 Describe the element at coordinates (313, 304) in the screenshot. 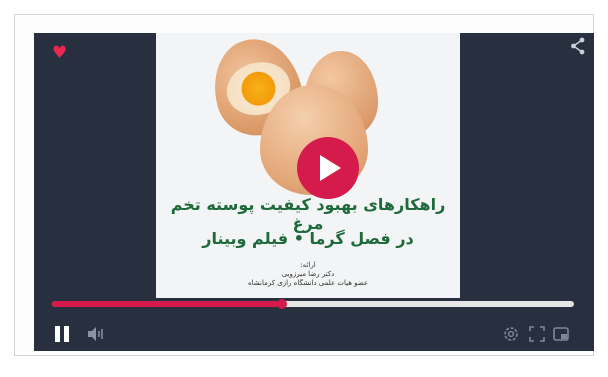

I see `progress-bar` at that location.